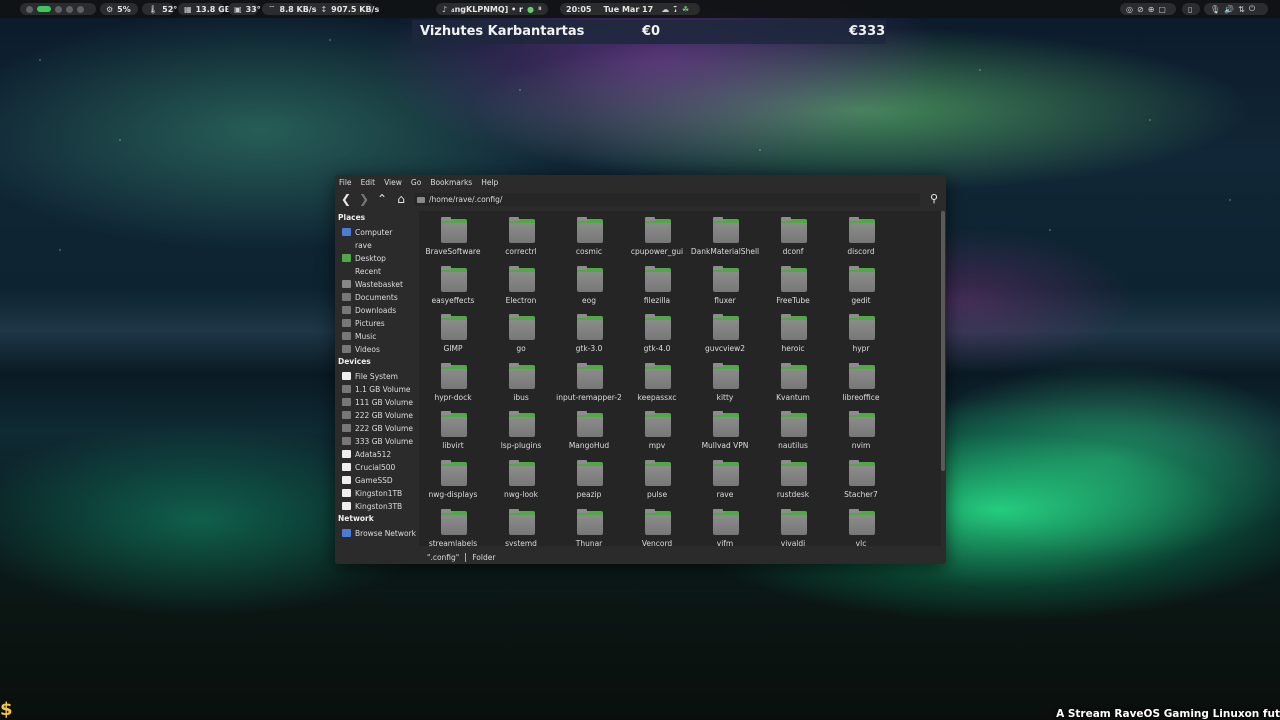 The image size is (1280, 720). I want to click on folder-item: lsp-plugins, so click(521, 432).